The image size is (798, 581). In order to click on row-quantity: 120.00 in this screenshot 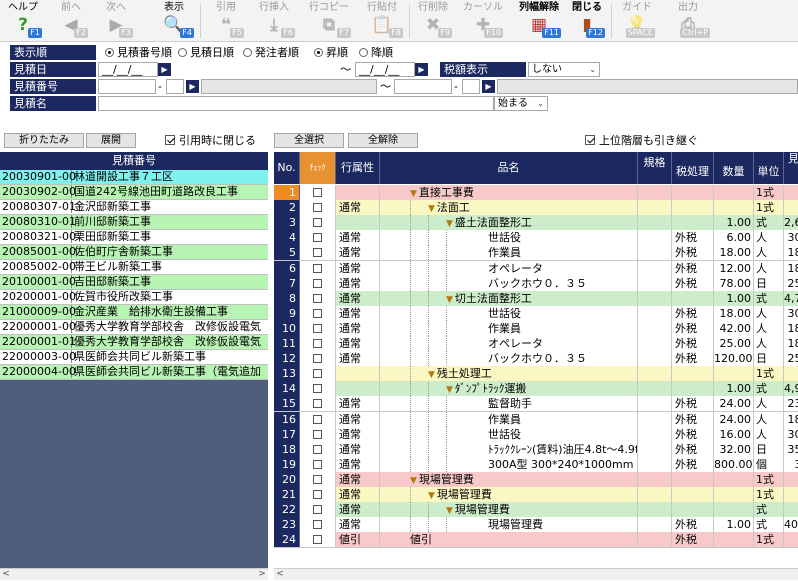, I will do `click(734, 359)`.